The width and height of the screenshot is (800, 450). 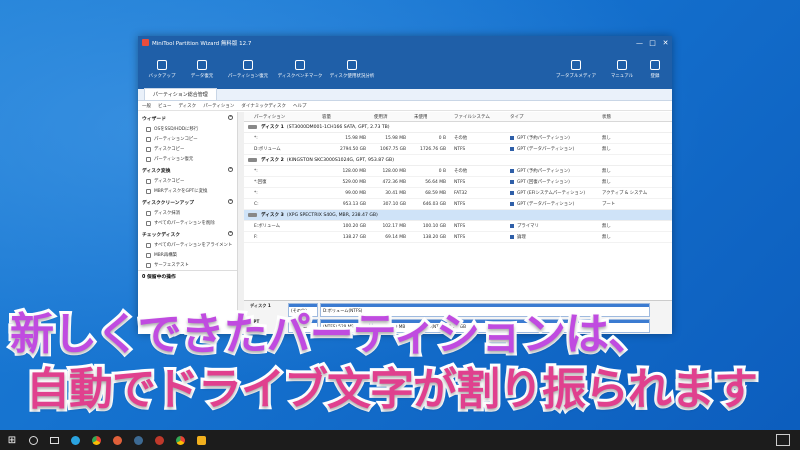 What do you see at coordinates (201, 440) in the screenshot?
I see `minitool-icon` at bounding box center [201, 440].